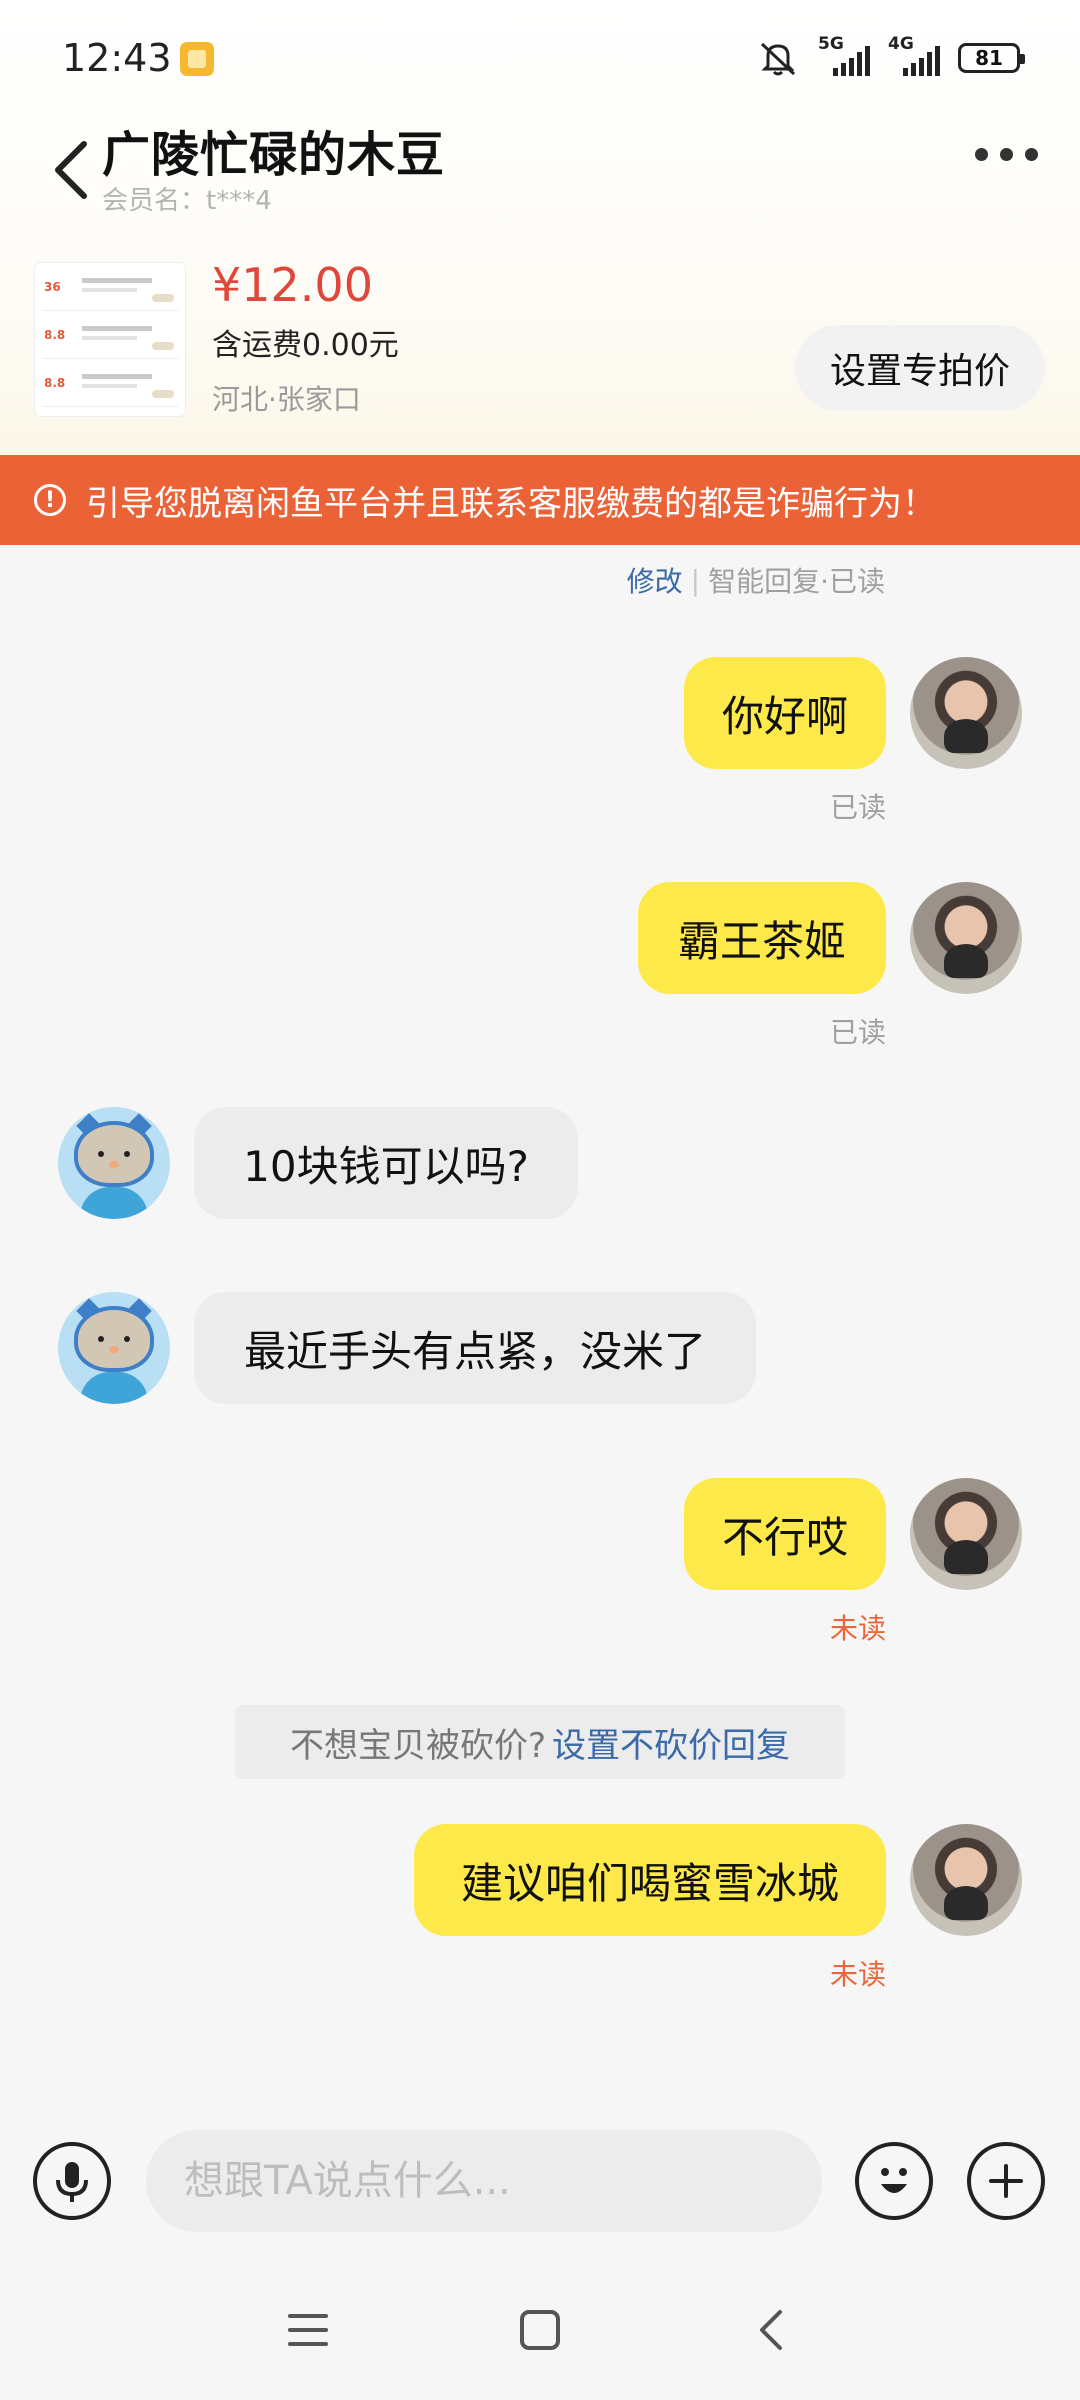  I want to click on smart-reply-status: 智能回复·已读, so click(796, 581).